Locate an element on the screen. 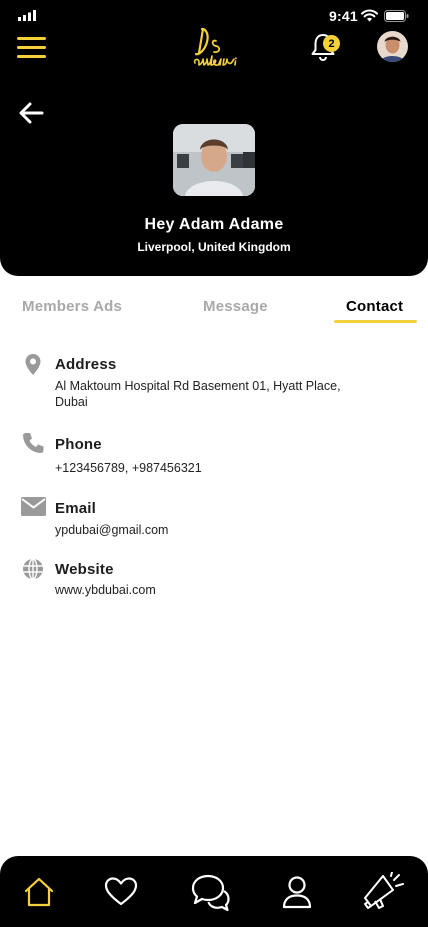 The height and width of the screenshot is (927, 428). phone-title: Phone is located at coordinates (78, 444).